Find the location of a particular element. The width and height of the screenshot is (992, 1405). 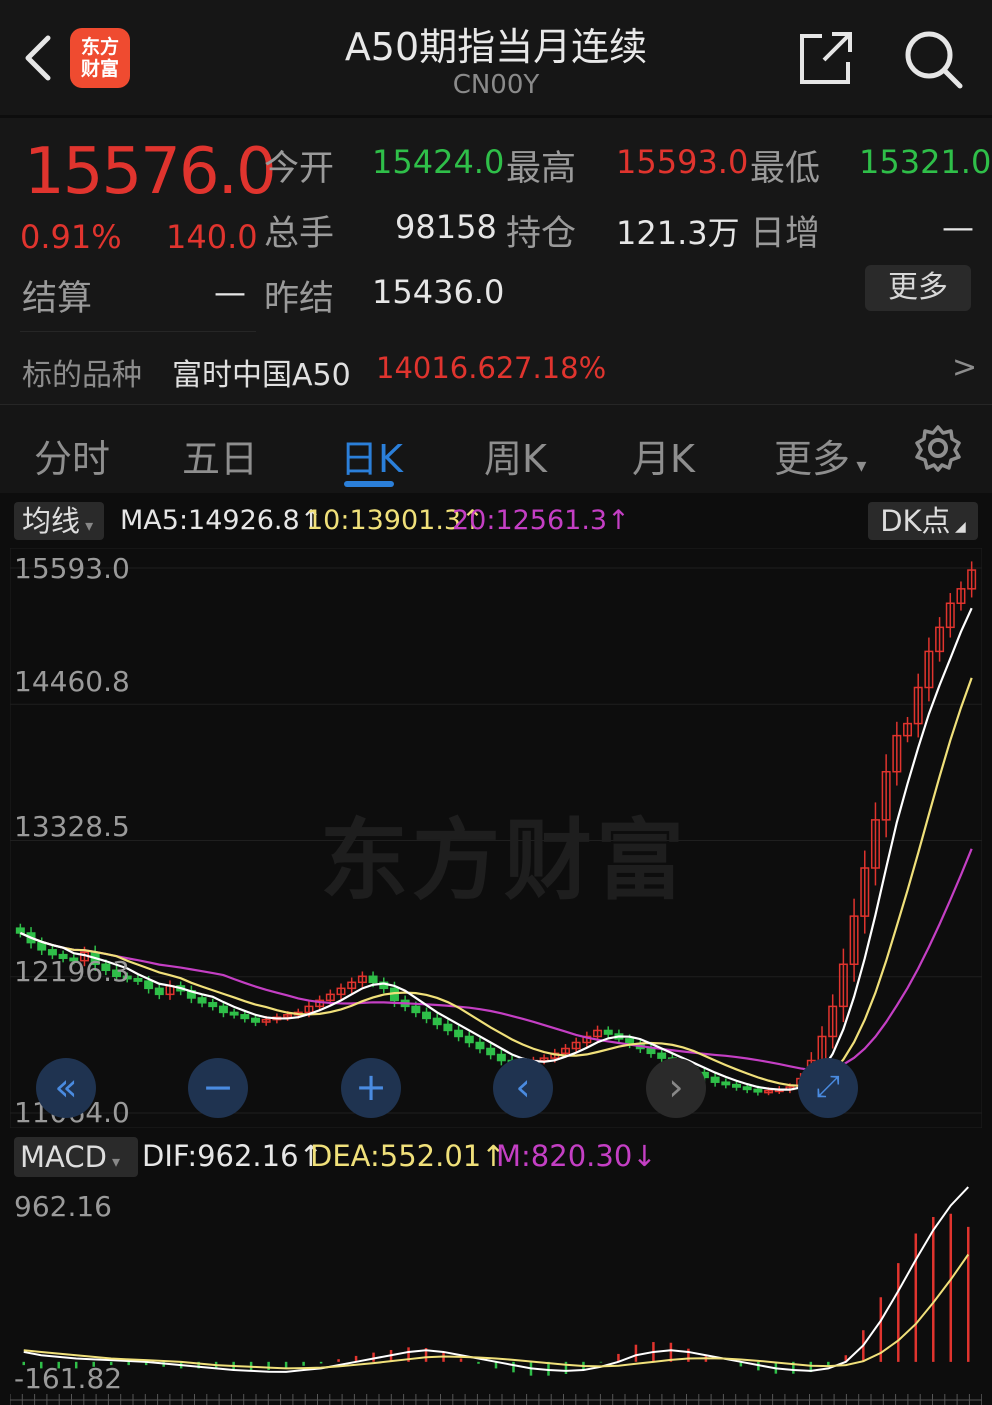

open-interest-label: 持仓 is located at coordinates (541, 234).